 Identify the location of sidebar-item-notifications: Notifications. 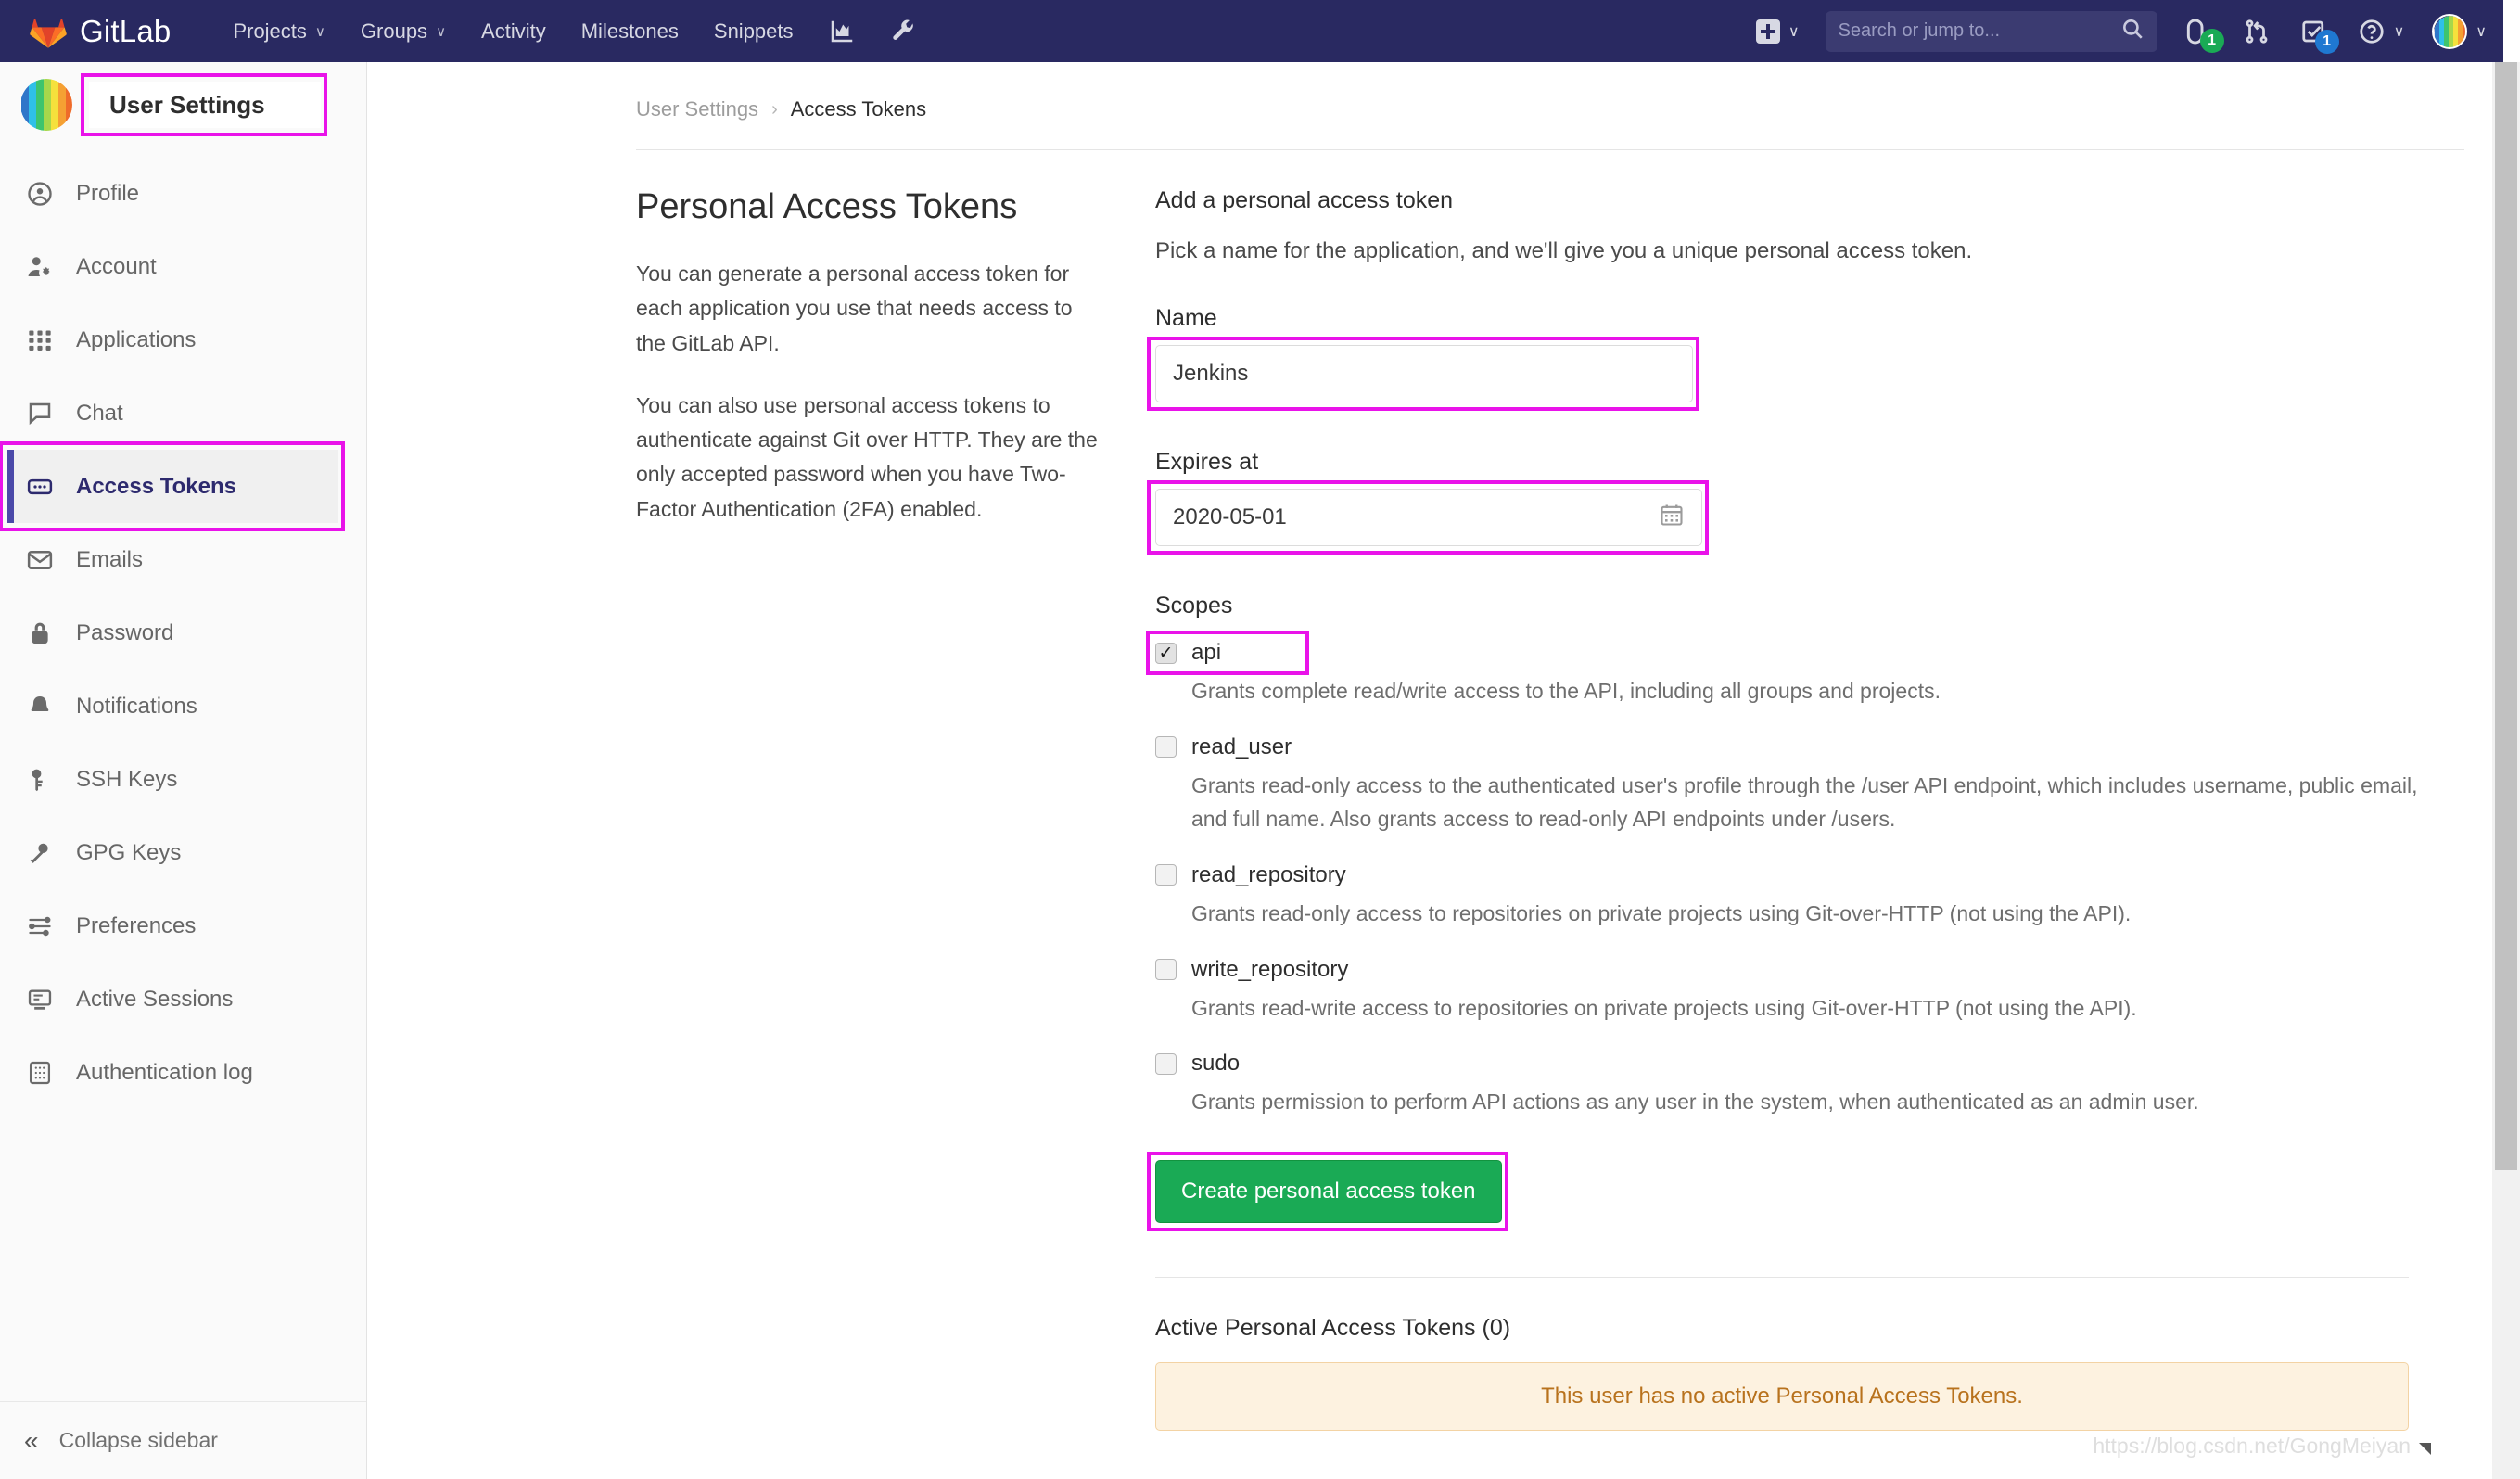
(183, 706).